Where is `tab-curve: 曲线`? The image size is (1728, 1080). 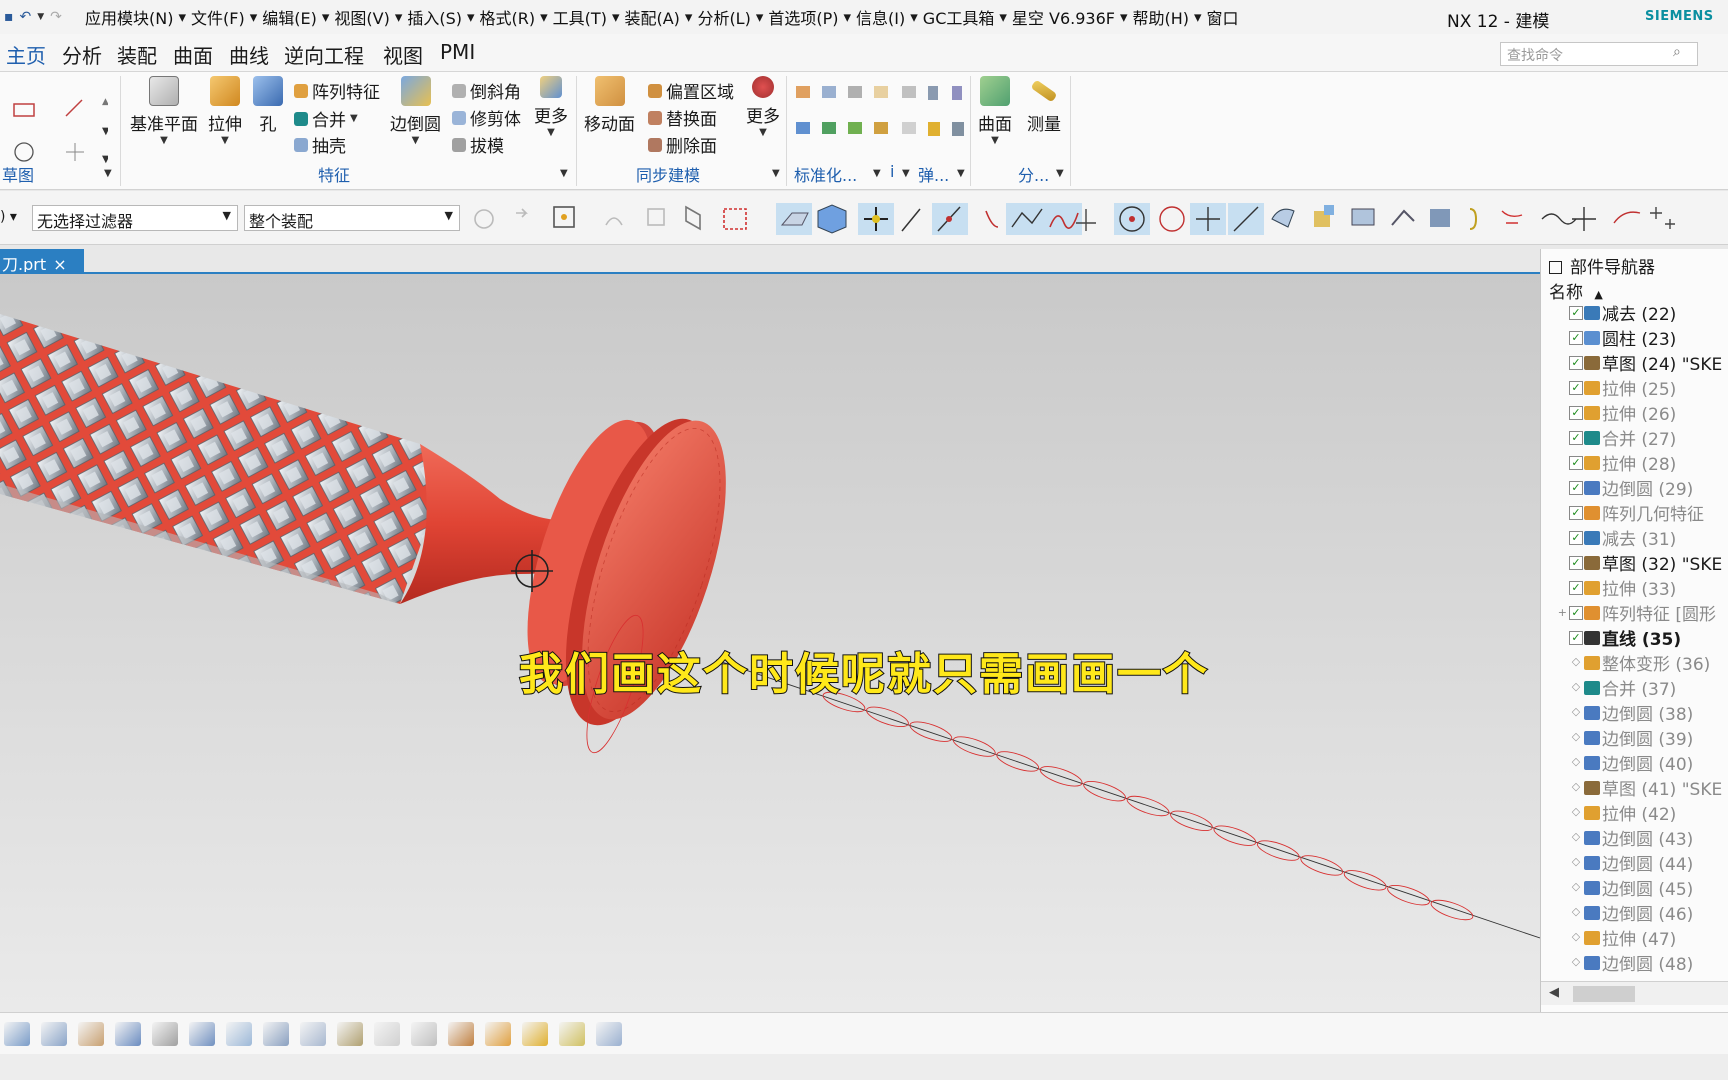 tab-curve: 曲线 is located at coordinates (249, 54).